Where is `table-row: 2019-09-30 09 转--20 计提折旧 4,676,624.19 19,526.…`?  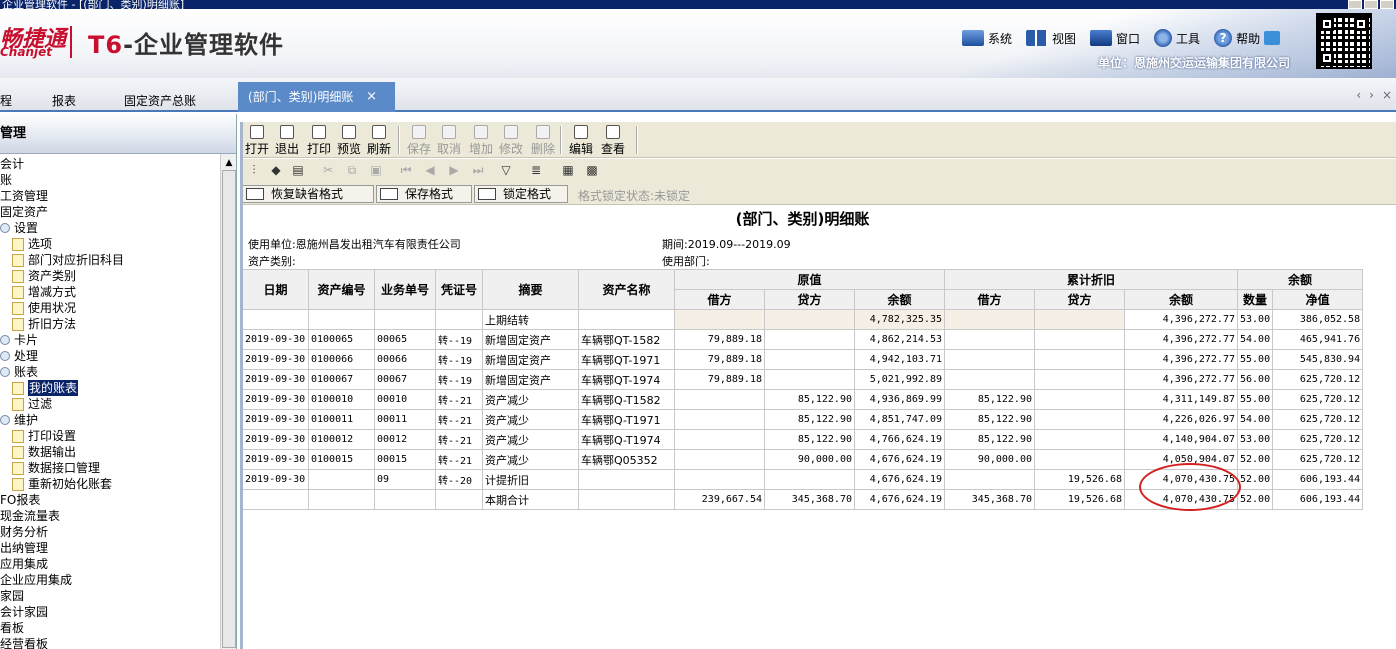
table-row: 2019-09-30 09 转--20 计提折旧 4,676,624.19 19,526.… is located at coordinates (803, 479).